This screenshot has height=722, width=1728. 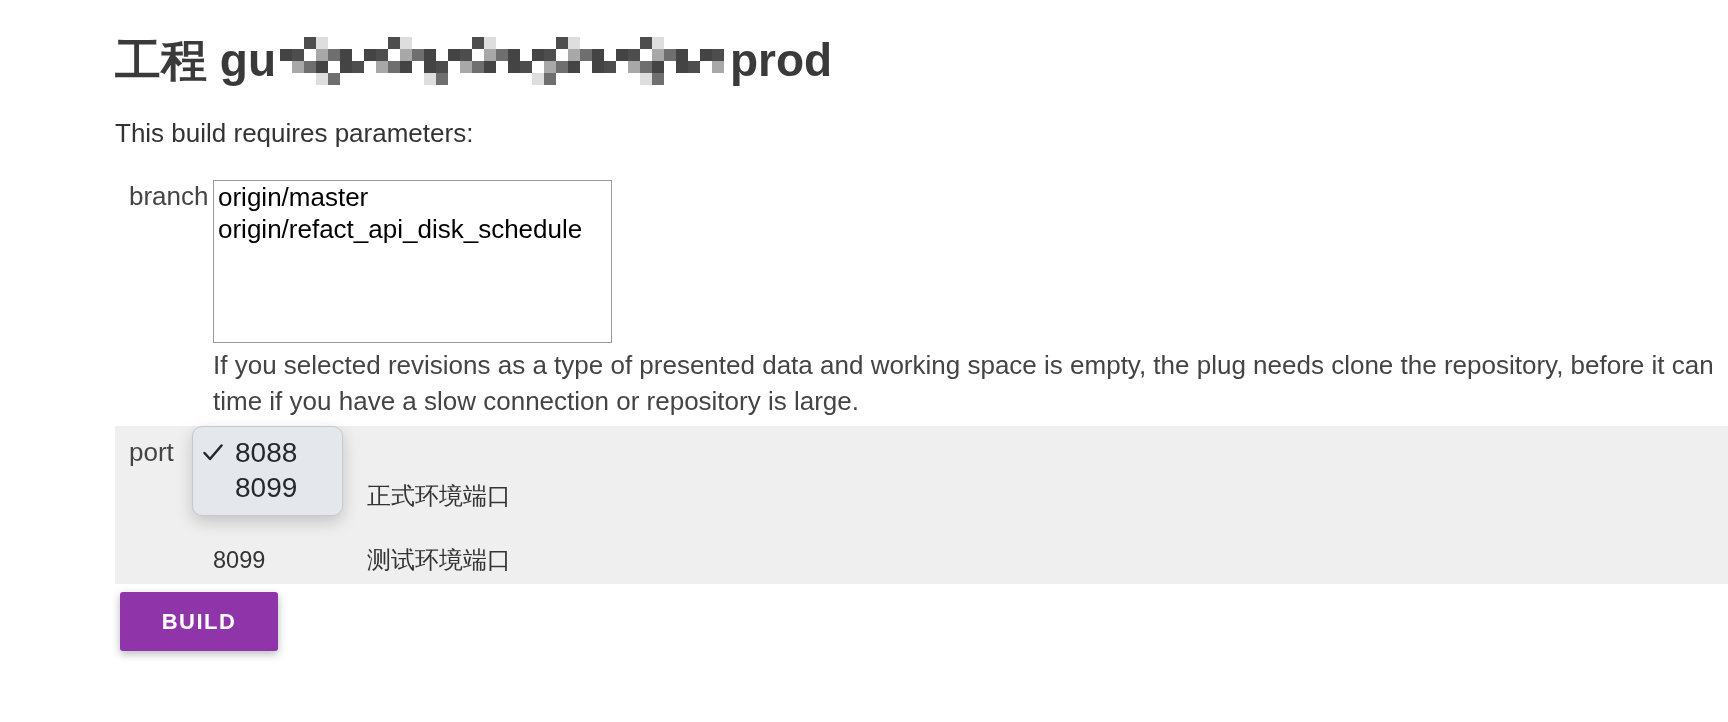 I want to click on page-title: prod, so click(x=781, y=60).